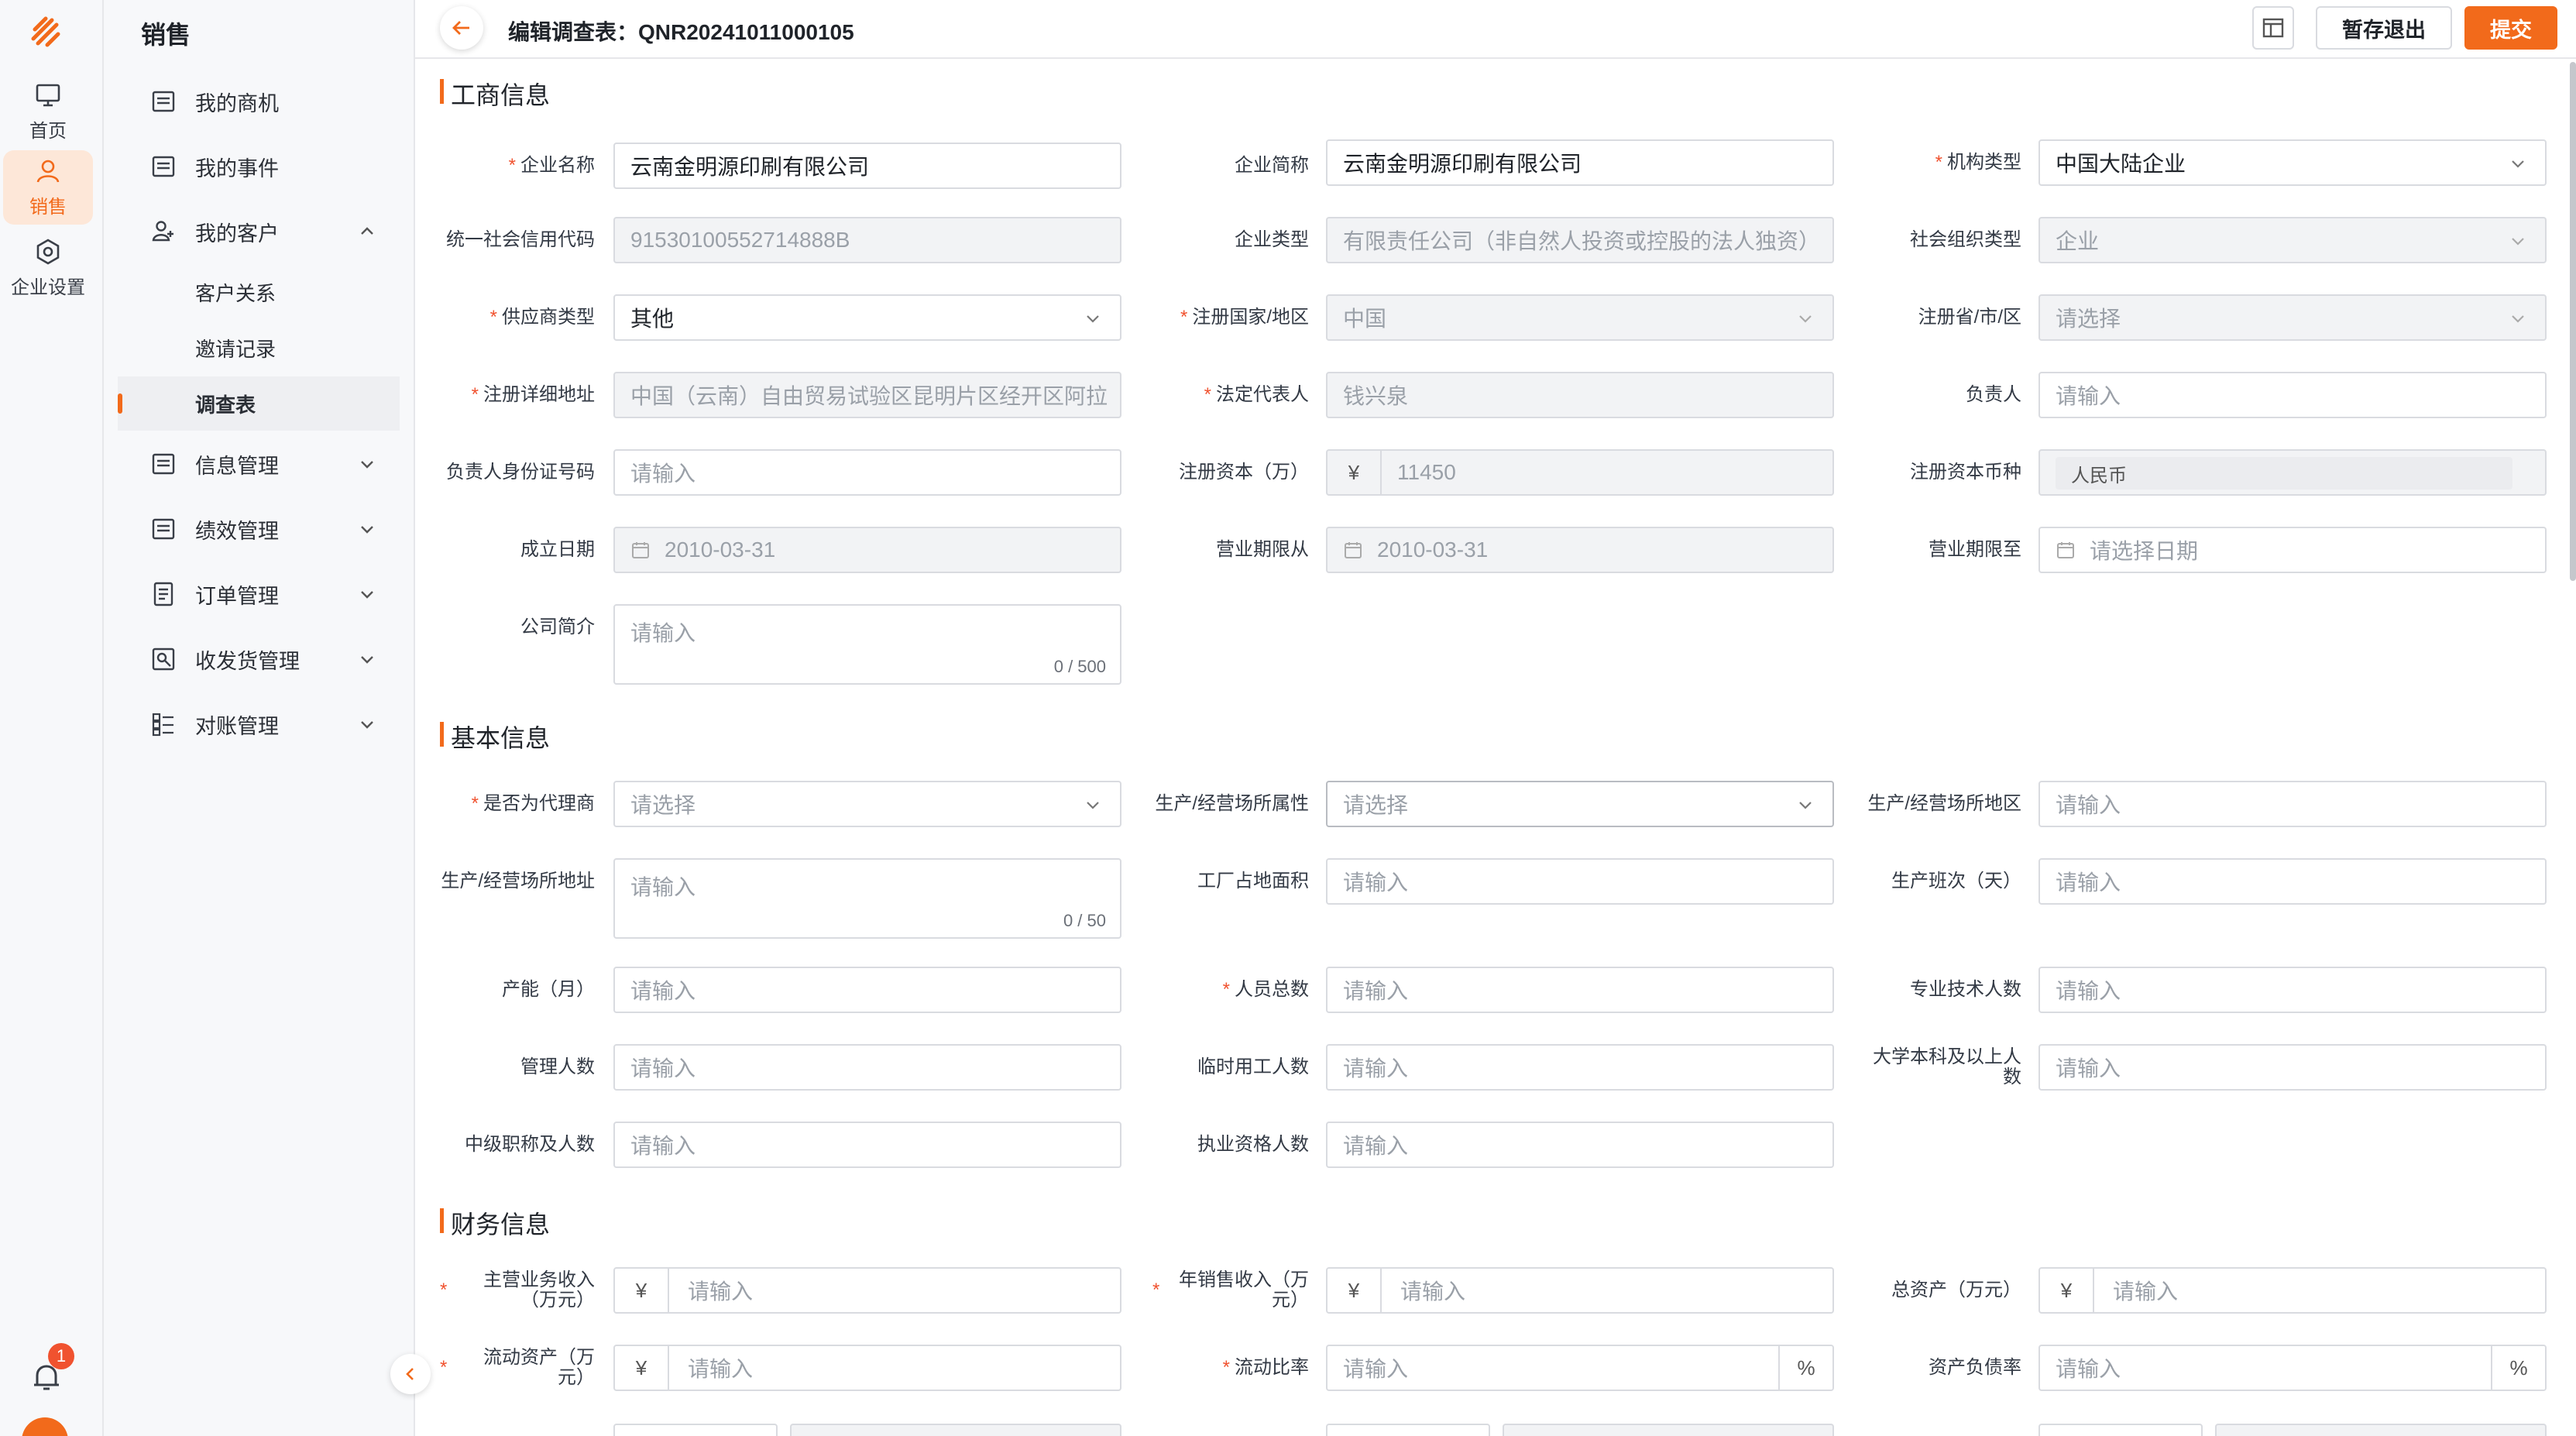  Describe the element at coordinates (1256, 395) in the screenshot. I see `field-label-legal-rep: * 法定代表人` at that location.